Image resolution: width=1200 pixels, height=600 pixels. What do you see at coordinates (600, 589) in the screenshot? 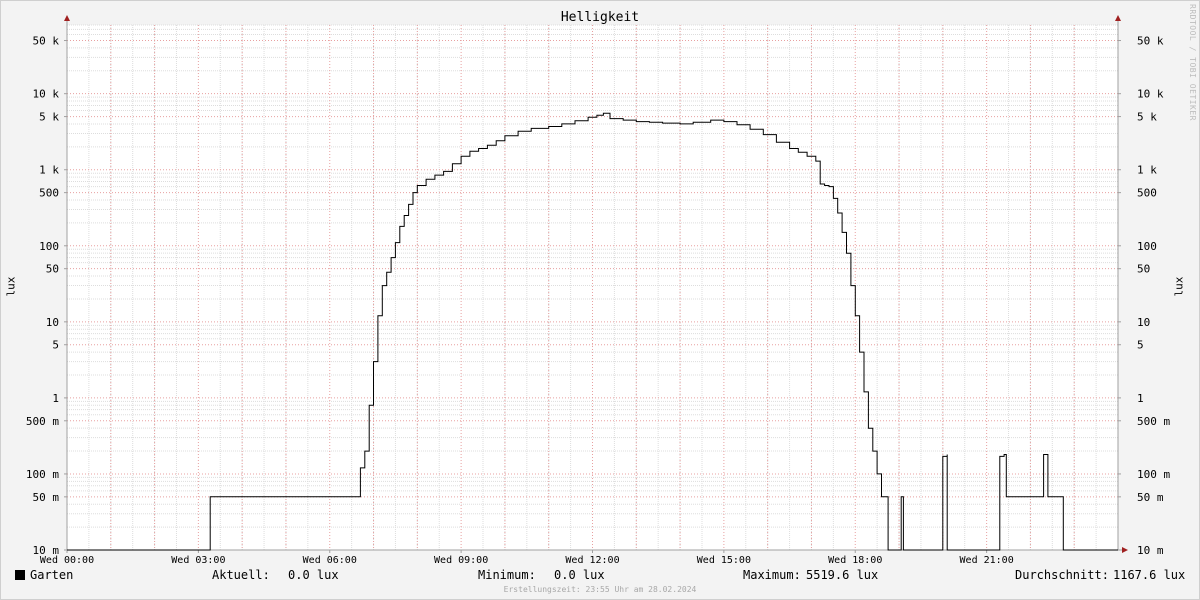
I see `creation-time-footer: Erstellungszeit: 23:55 Uhr am 28.02.2024` at bounding box center [600, 589].